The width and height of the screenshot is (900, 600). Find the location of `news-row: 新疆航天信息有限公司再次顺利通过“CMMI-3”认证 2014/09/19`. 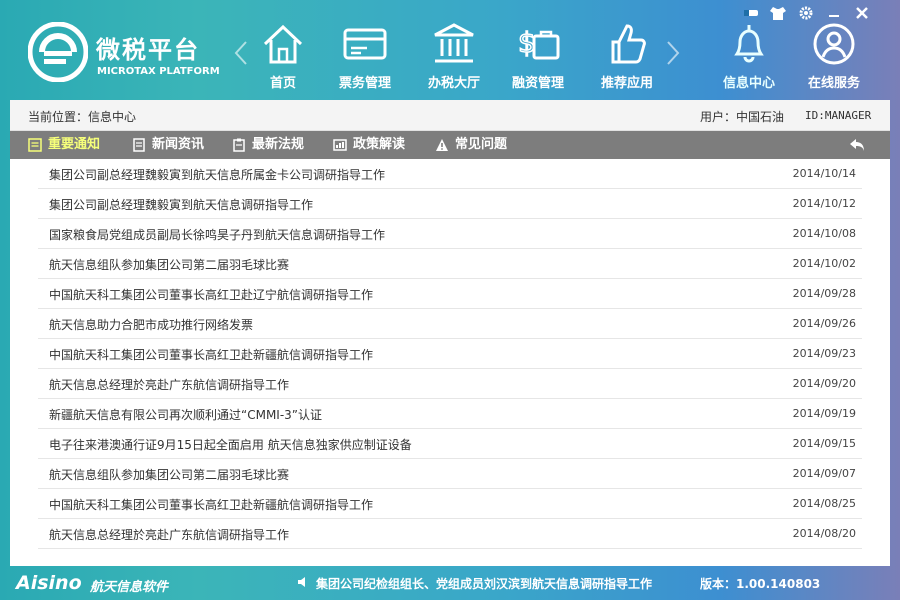

news-row: 新疆航天信息有限公司再次顺利通过“CMMI-3”认证 2014/09/19 is located at coordinates (450, 414).